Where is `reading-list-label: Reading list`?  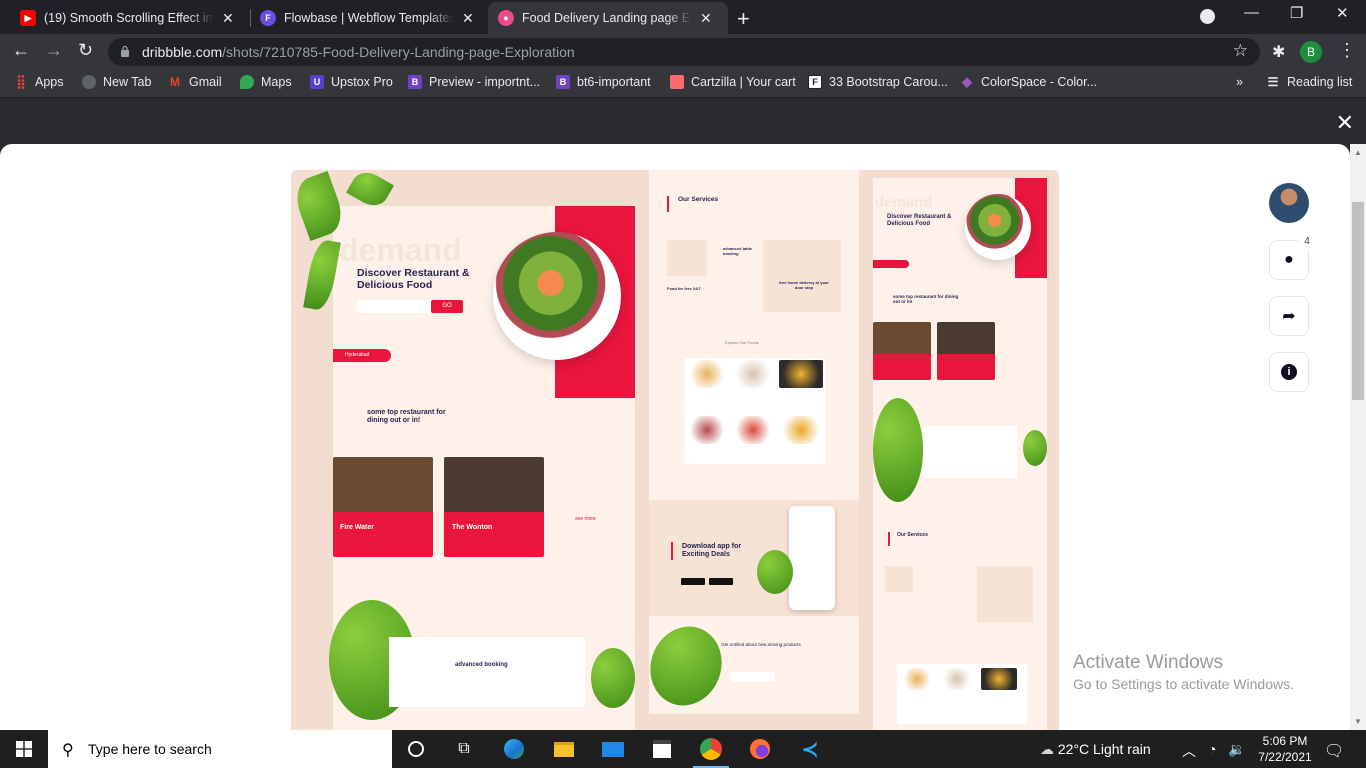
reading-list-label: Reading list is located at coordinates (1320, 82).